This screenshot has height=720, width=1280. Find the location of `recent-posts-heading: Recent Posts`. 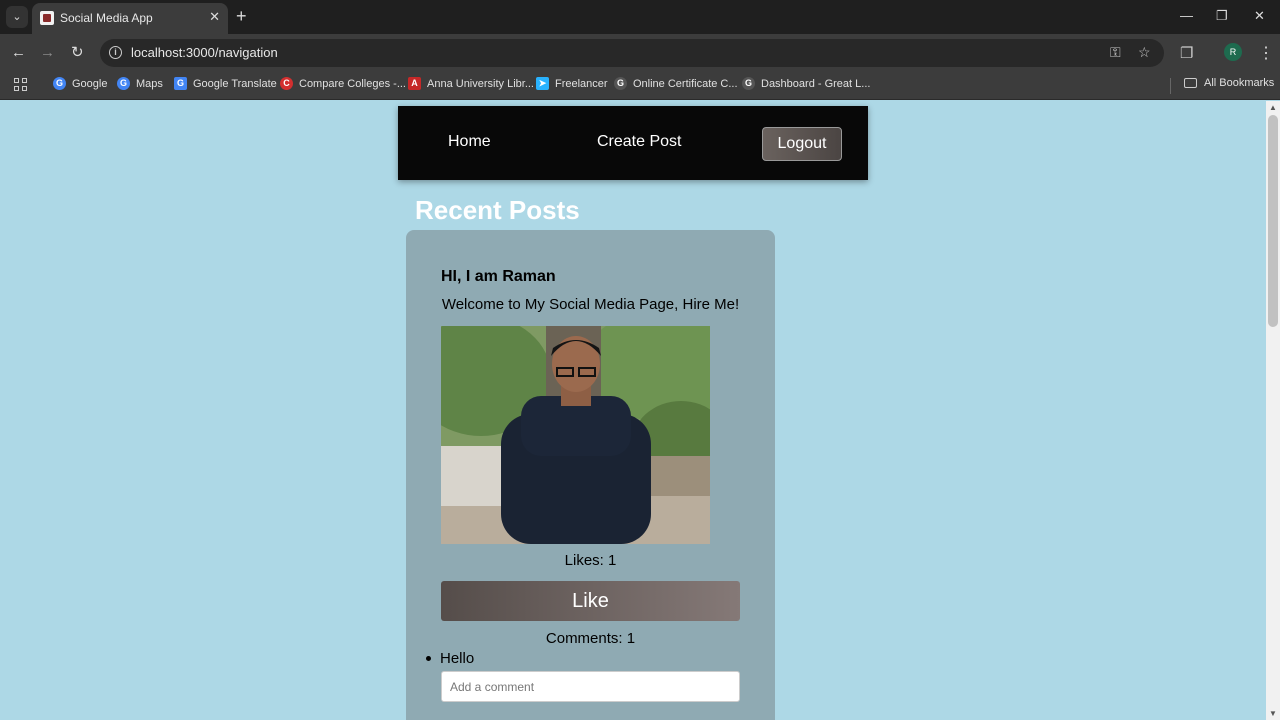

recent-posts-heading: Recent Posts is located at coordinates (497, 210).